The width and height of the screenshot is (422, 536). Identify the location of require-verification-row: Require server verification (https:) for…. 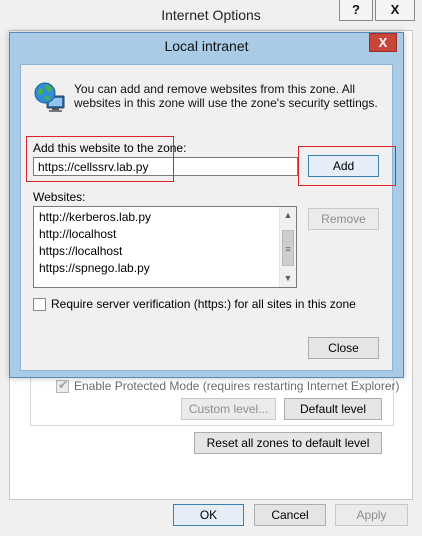
(194, 304).